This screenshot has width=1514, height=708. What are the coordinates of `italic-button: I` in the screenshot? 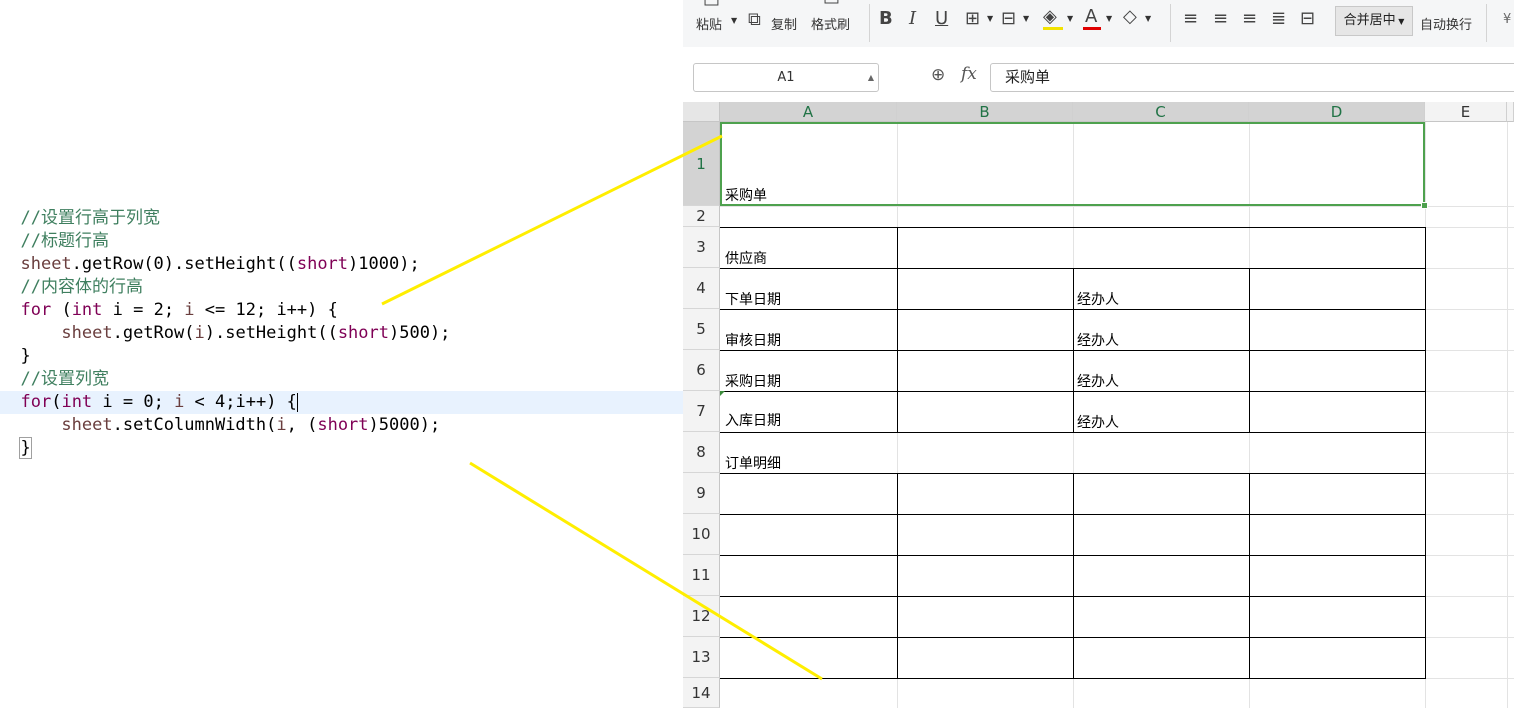 It's located at (912, 19).